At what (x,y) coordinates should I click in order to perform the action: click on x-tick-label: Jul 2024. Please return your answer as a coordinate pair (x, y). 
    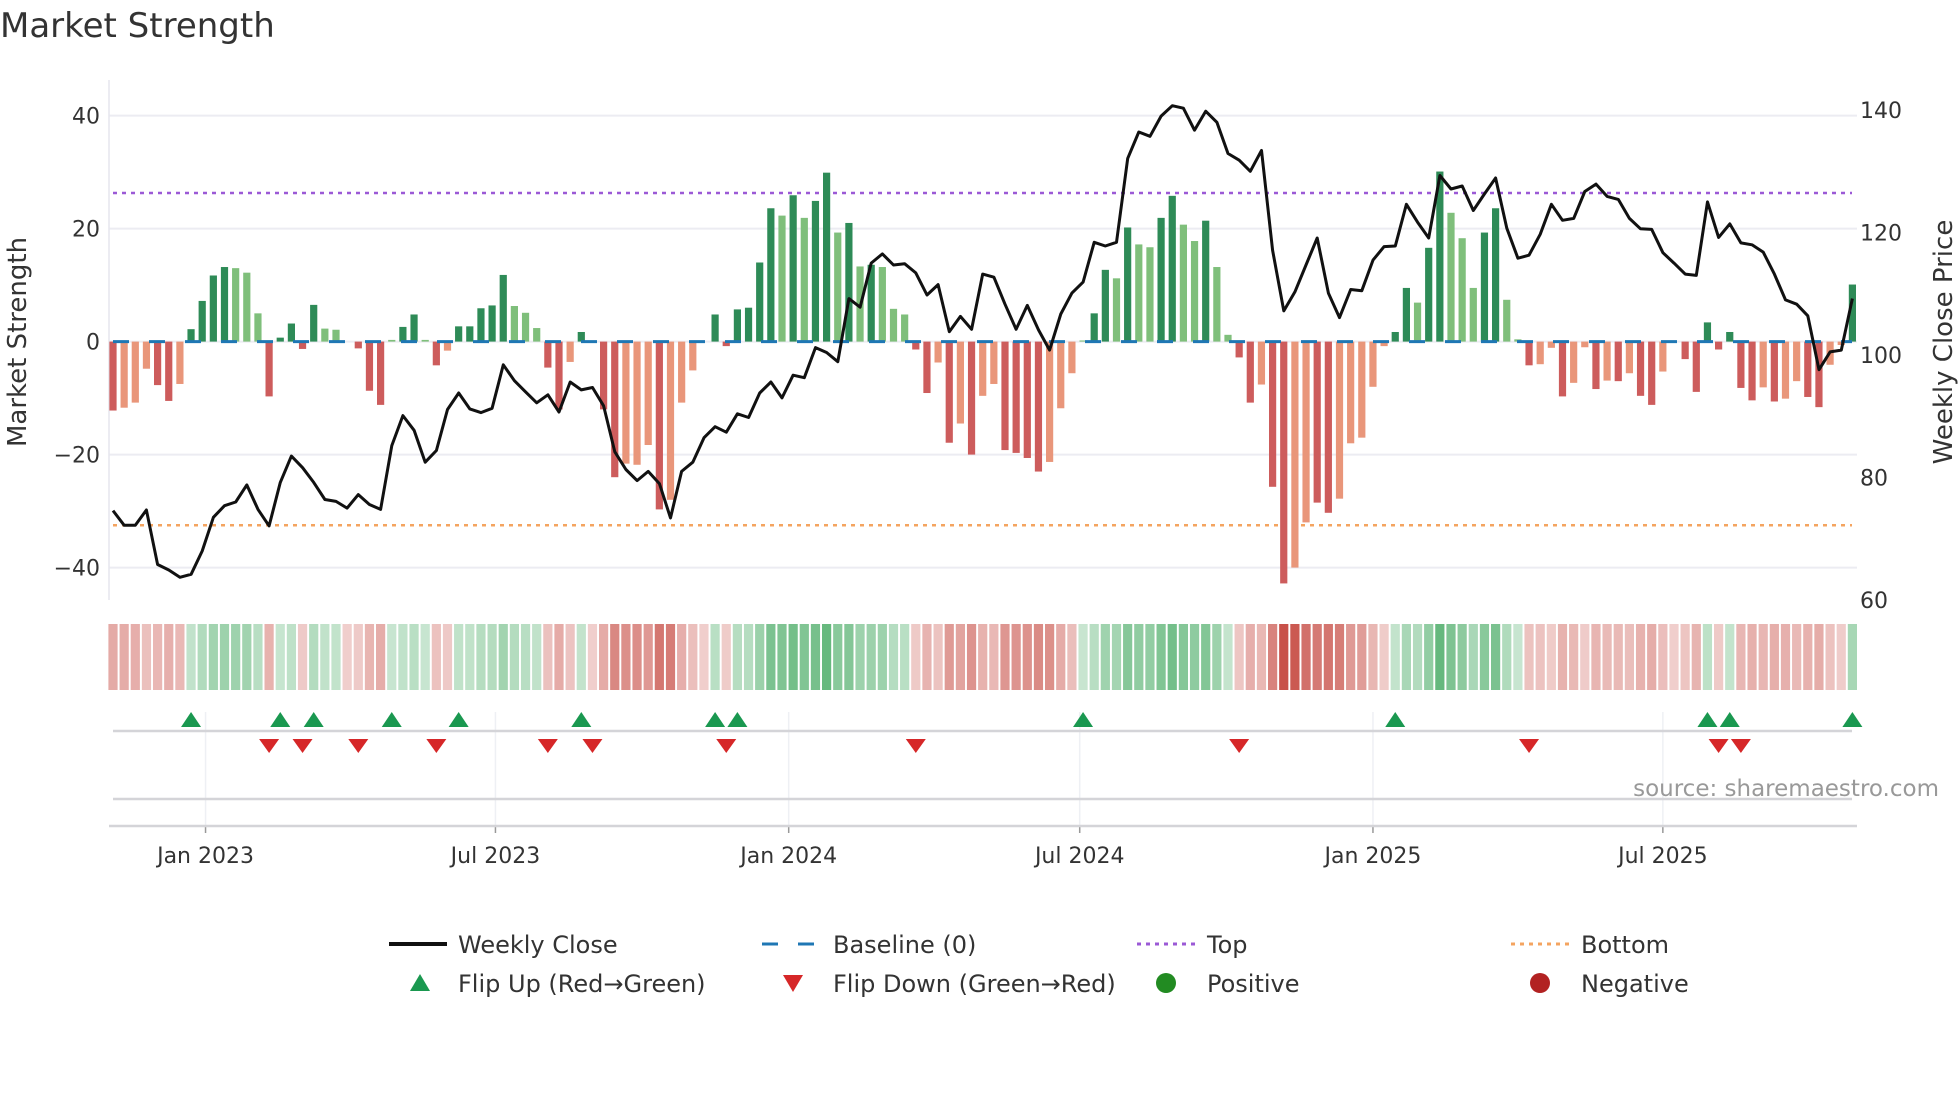
    Looking at the image, I should click on (1079, 856).